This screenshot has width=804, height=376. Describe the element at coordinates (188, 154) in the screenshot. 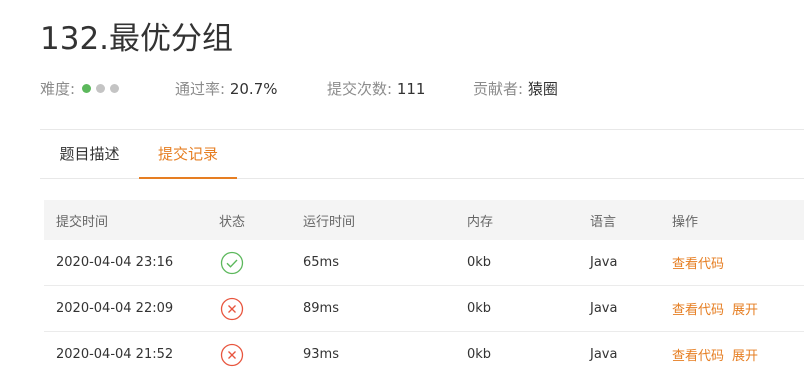

I see `tab-submissions: 提交记录` at that location.